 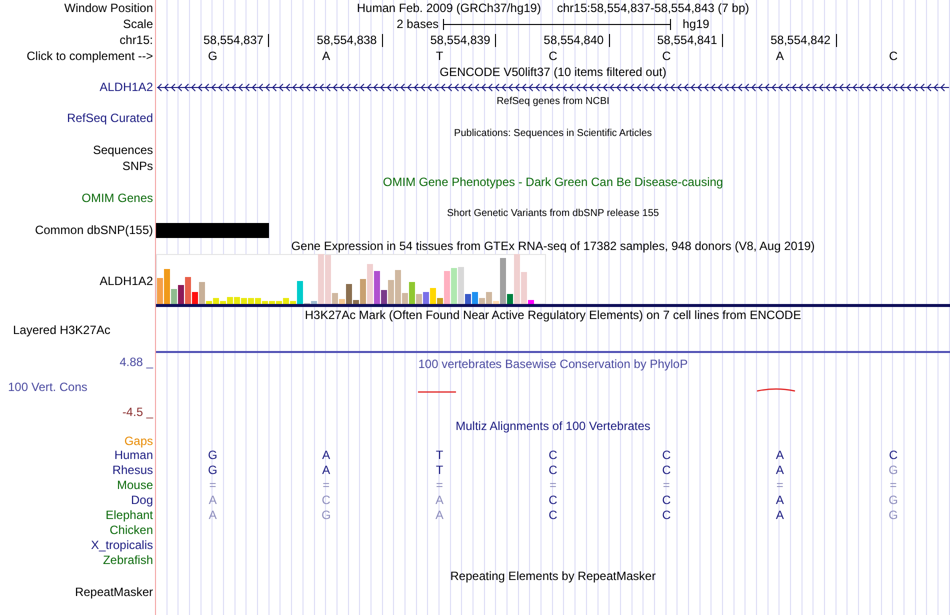 What do you see at coordinates (439, 56) in the screenshot?
I see `base-letter: T` at bounding box center [439, 56].